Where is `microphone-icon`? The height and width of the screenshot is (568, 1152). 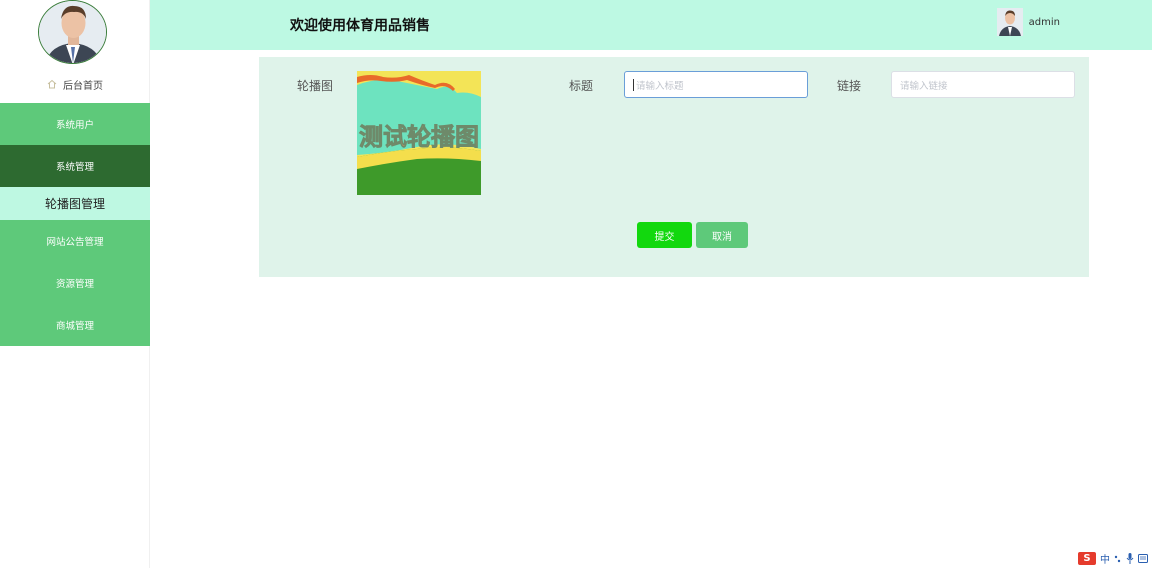 microphone-icon is located at coordinates (1130, 558).